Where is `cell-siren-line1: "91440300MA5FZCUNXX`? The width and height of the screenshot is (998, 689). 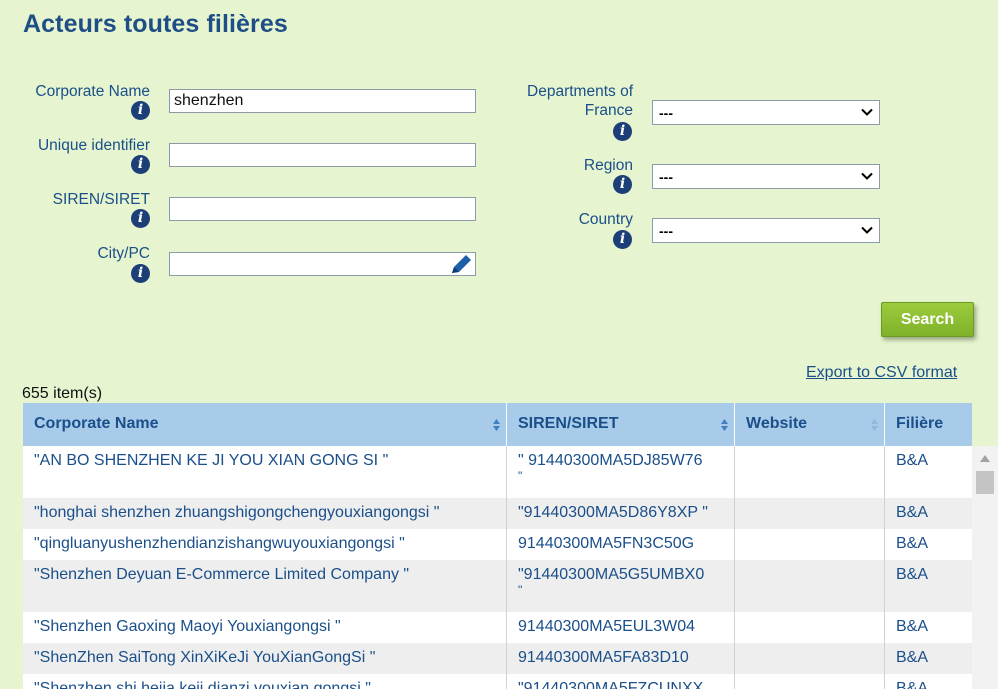 cell-siren-line1: "91440300MA5FZCUNXX is located at coordinates (611, 684).